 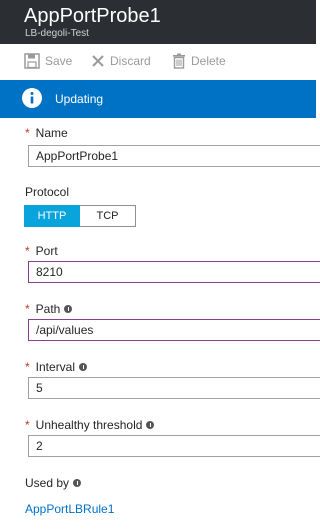 I want to click on interval-field: 5, so click(x=174, y=388).